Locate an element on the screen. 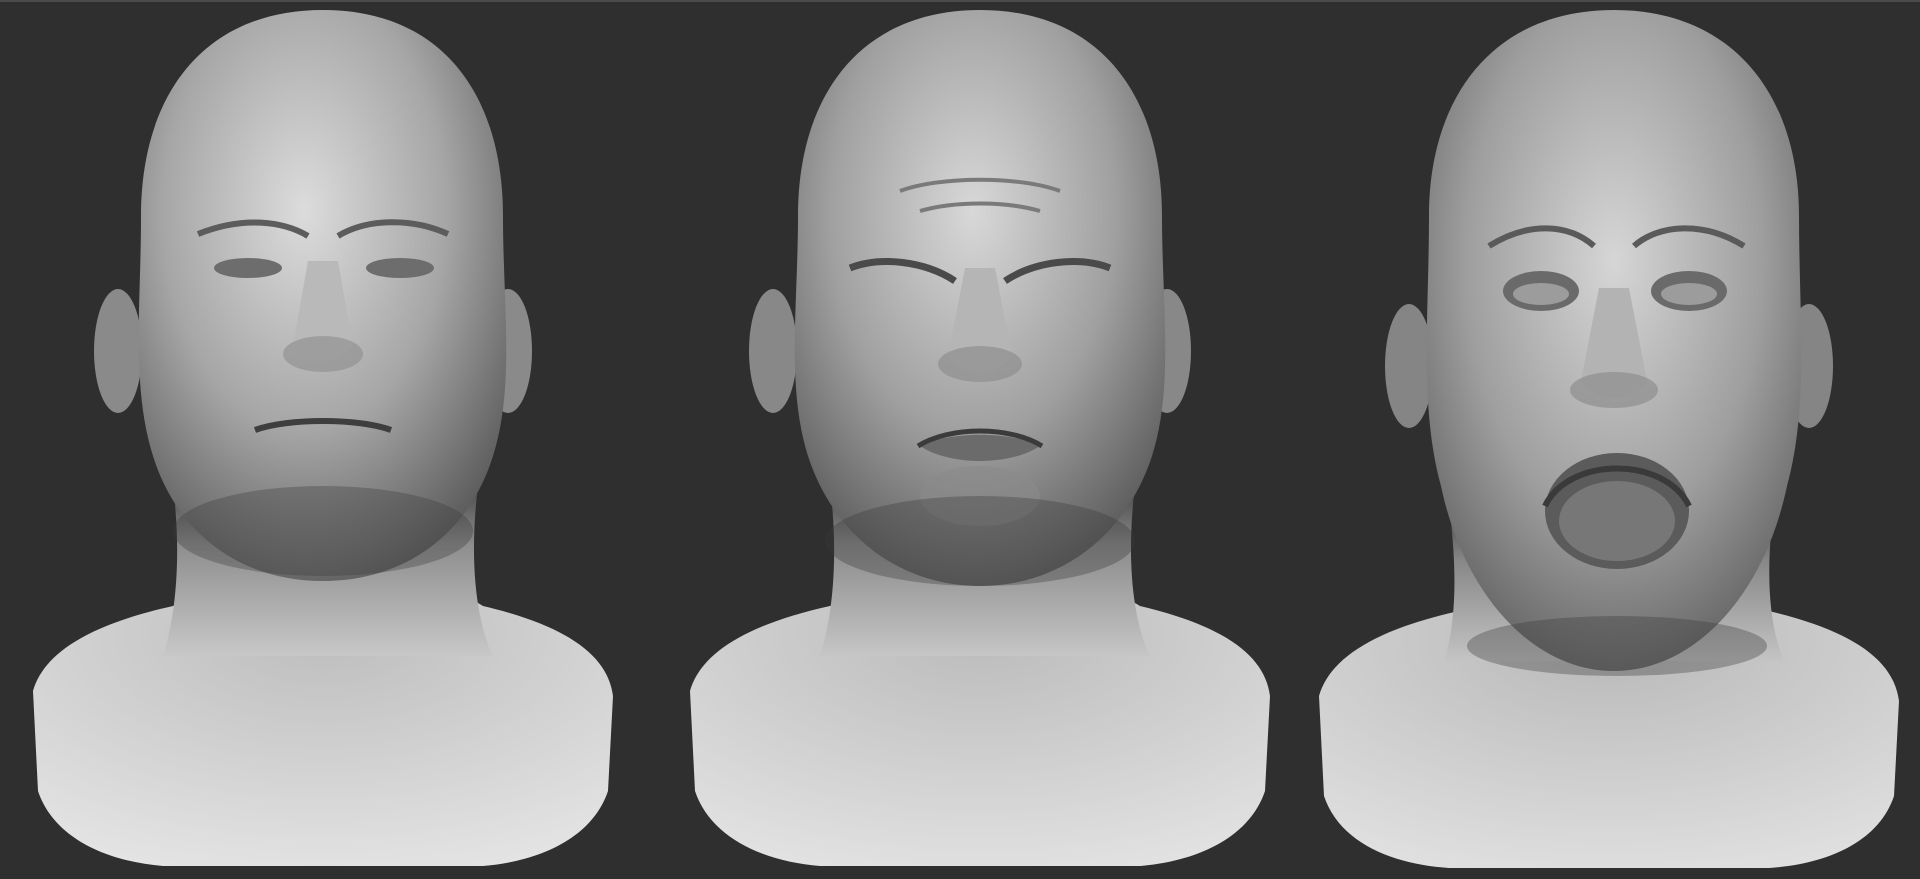 The height and width of the screenshot is (879, 1920). left-eye-shape is located at coordinates (248, 268).